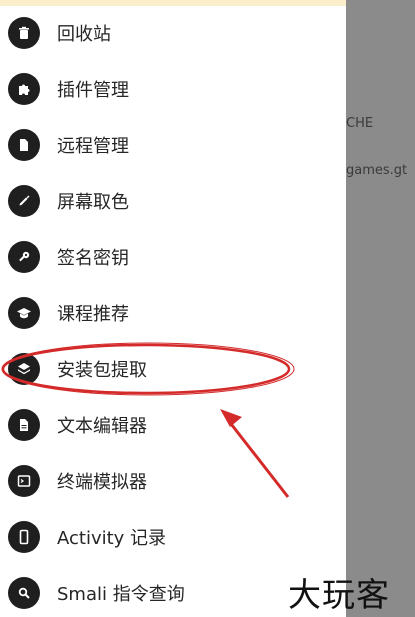 The image size is (415, 617). Describe the element at coordinates (93, 146) in the screenshot. I see `menu-item-label: 远程管理` at that location.